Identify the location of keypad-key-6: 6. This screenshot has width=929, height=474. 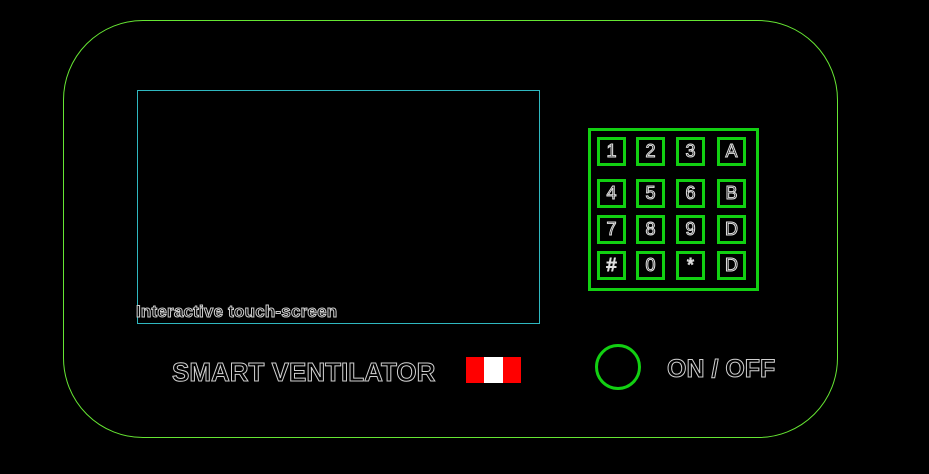
(690, 193).